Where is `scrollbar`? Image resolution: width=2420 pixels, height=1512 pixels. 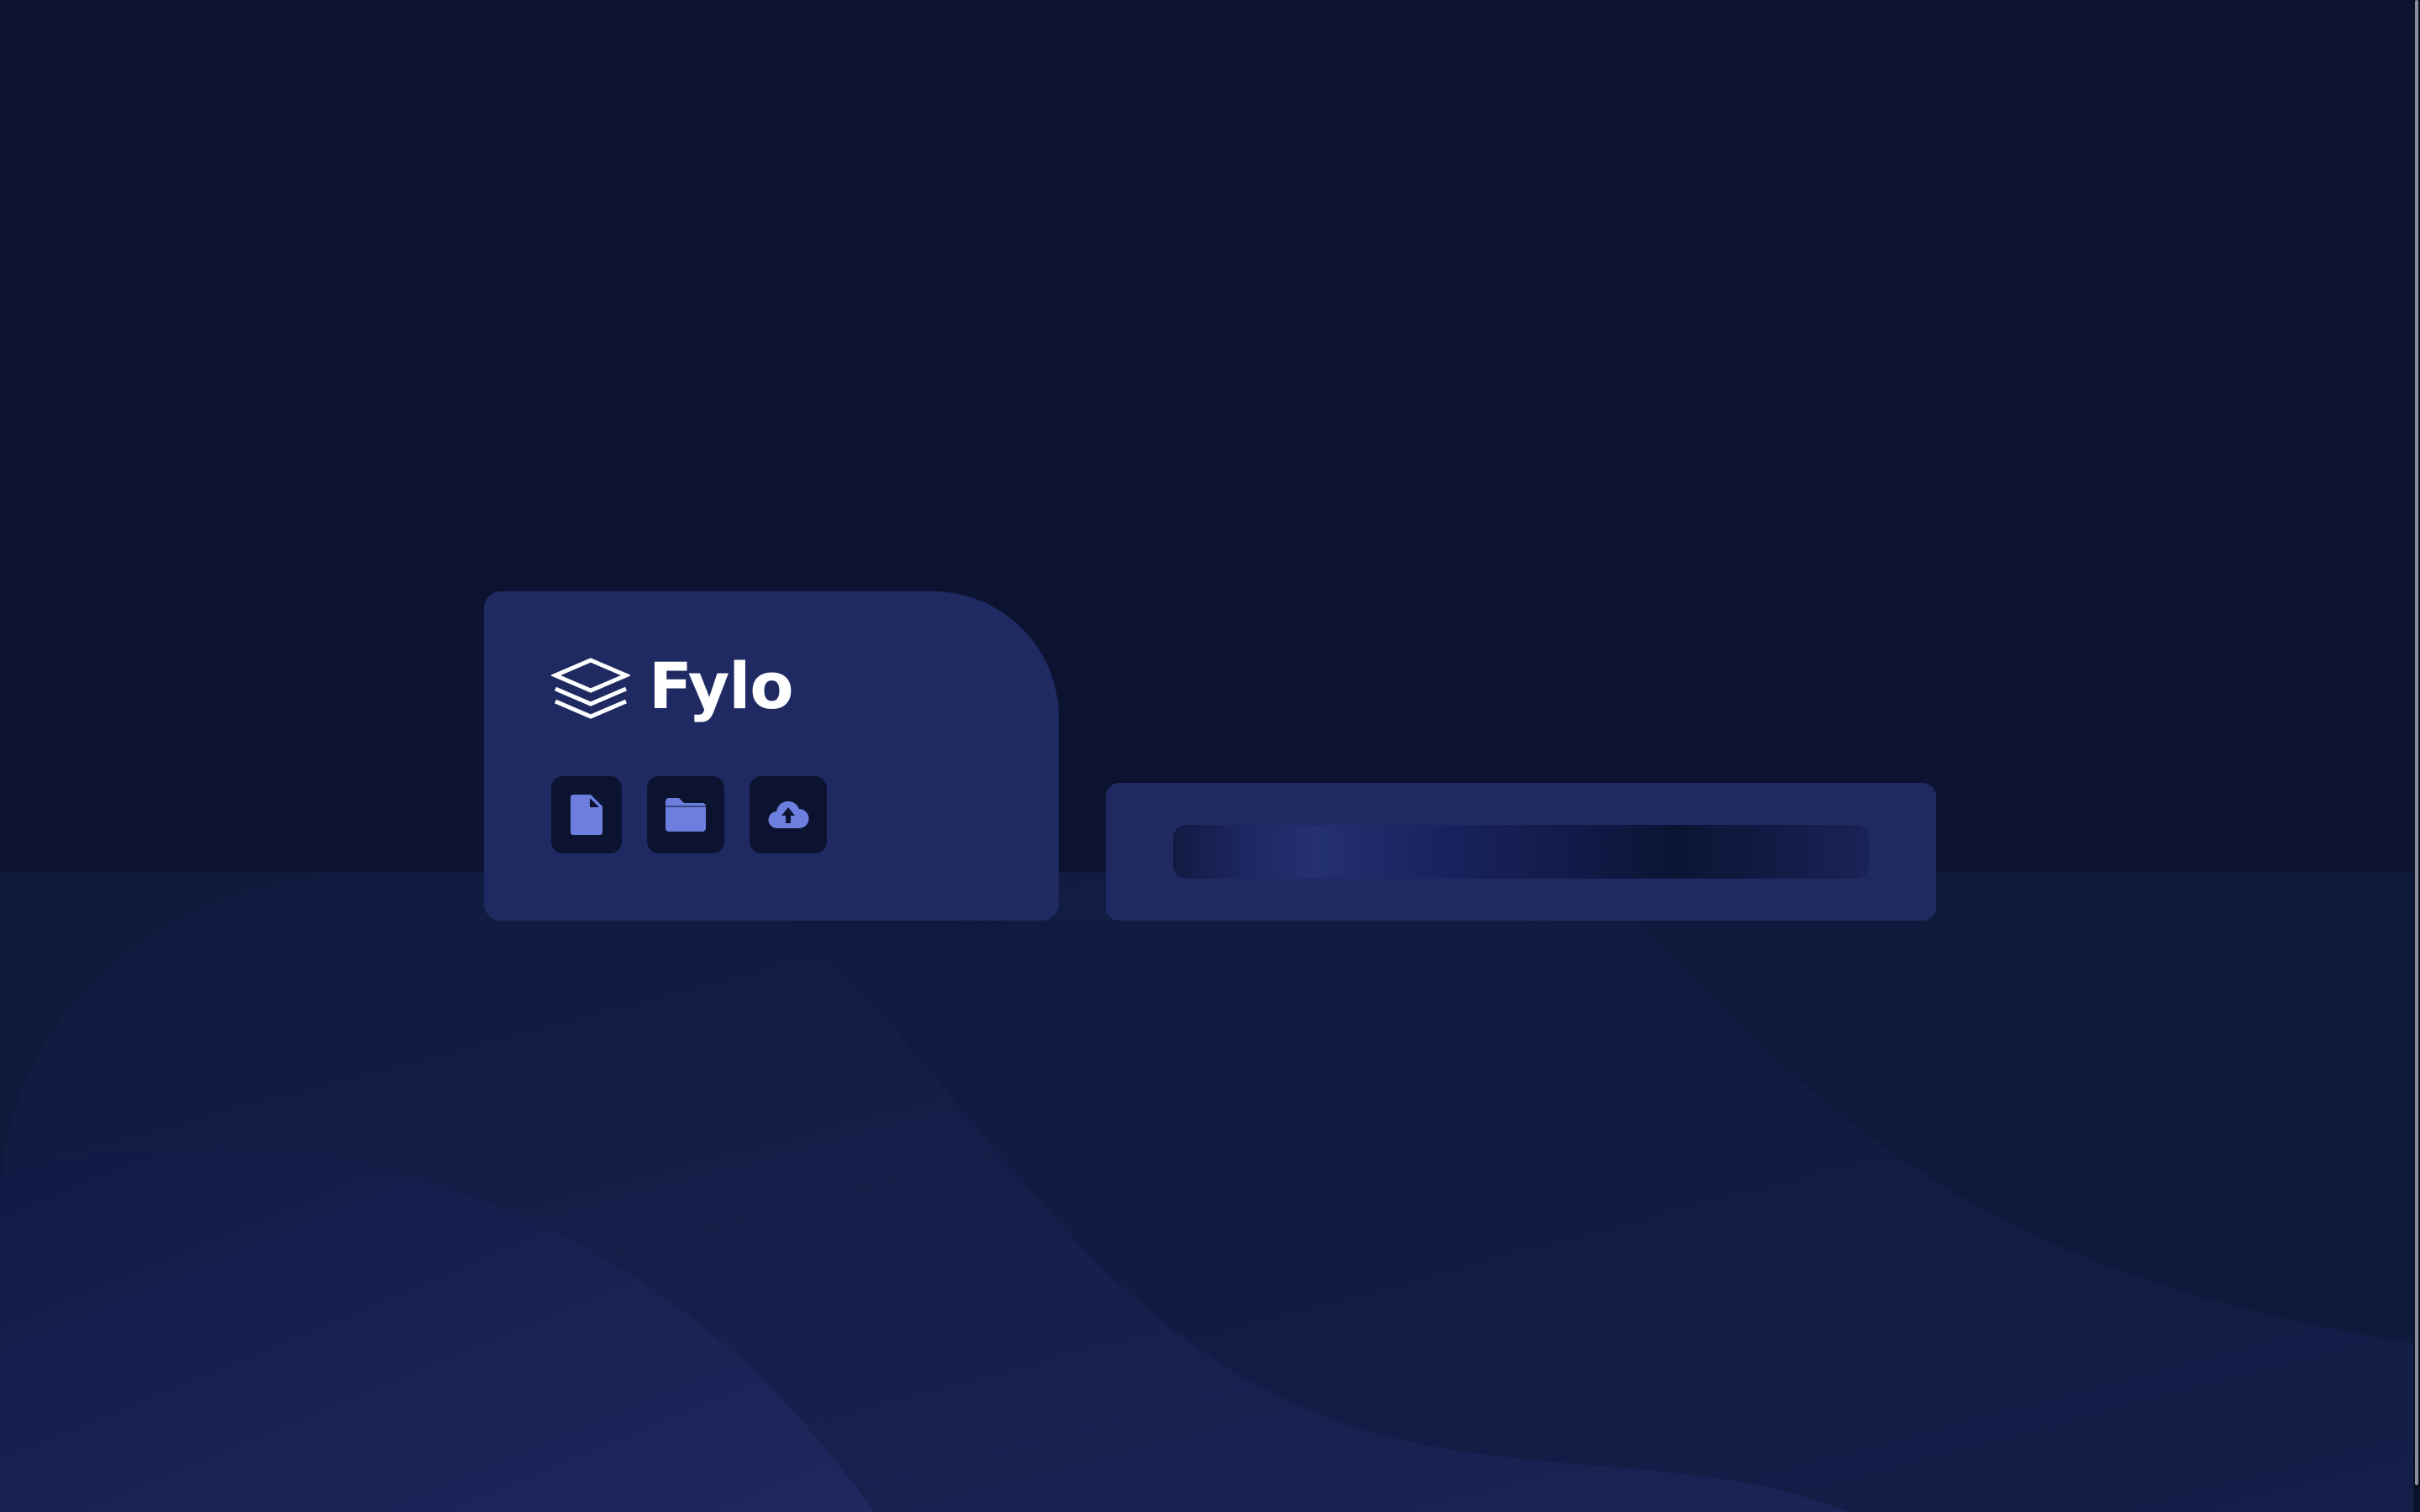
scrollbar is located at coordinates (2416, 756).